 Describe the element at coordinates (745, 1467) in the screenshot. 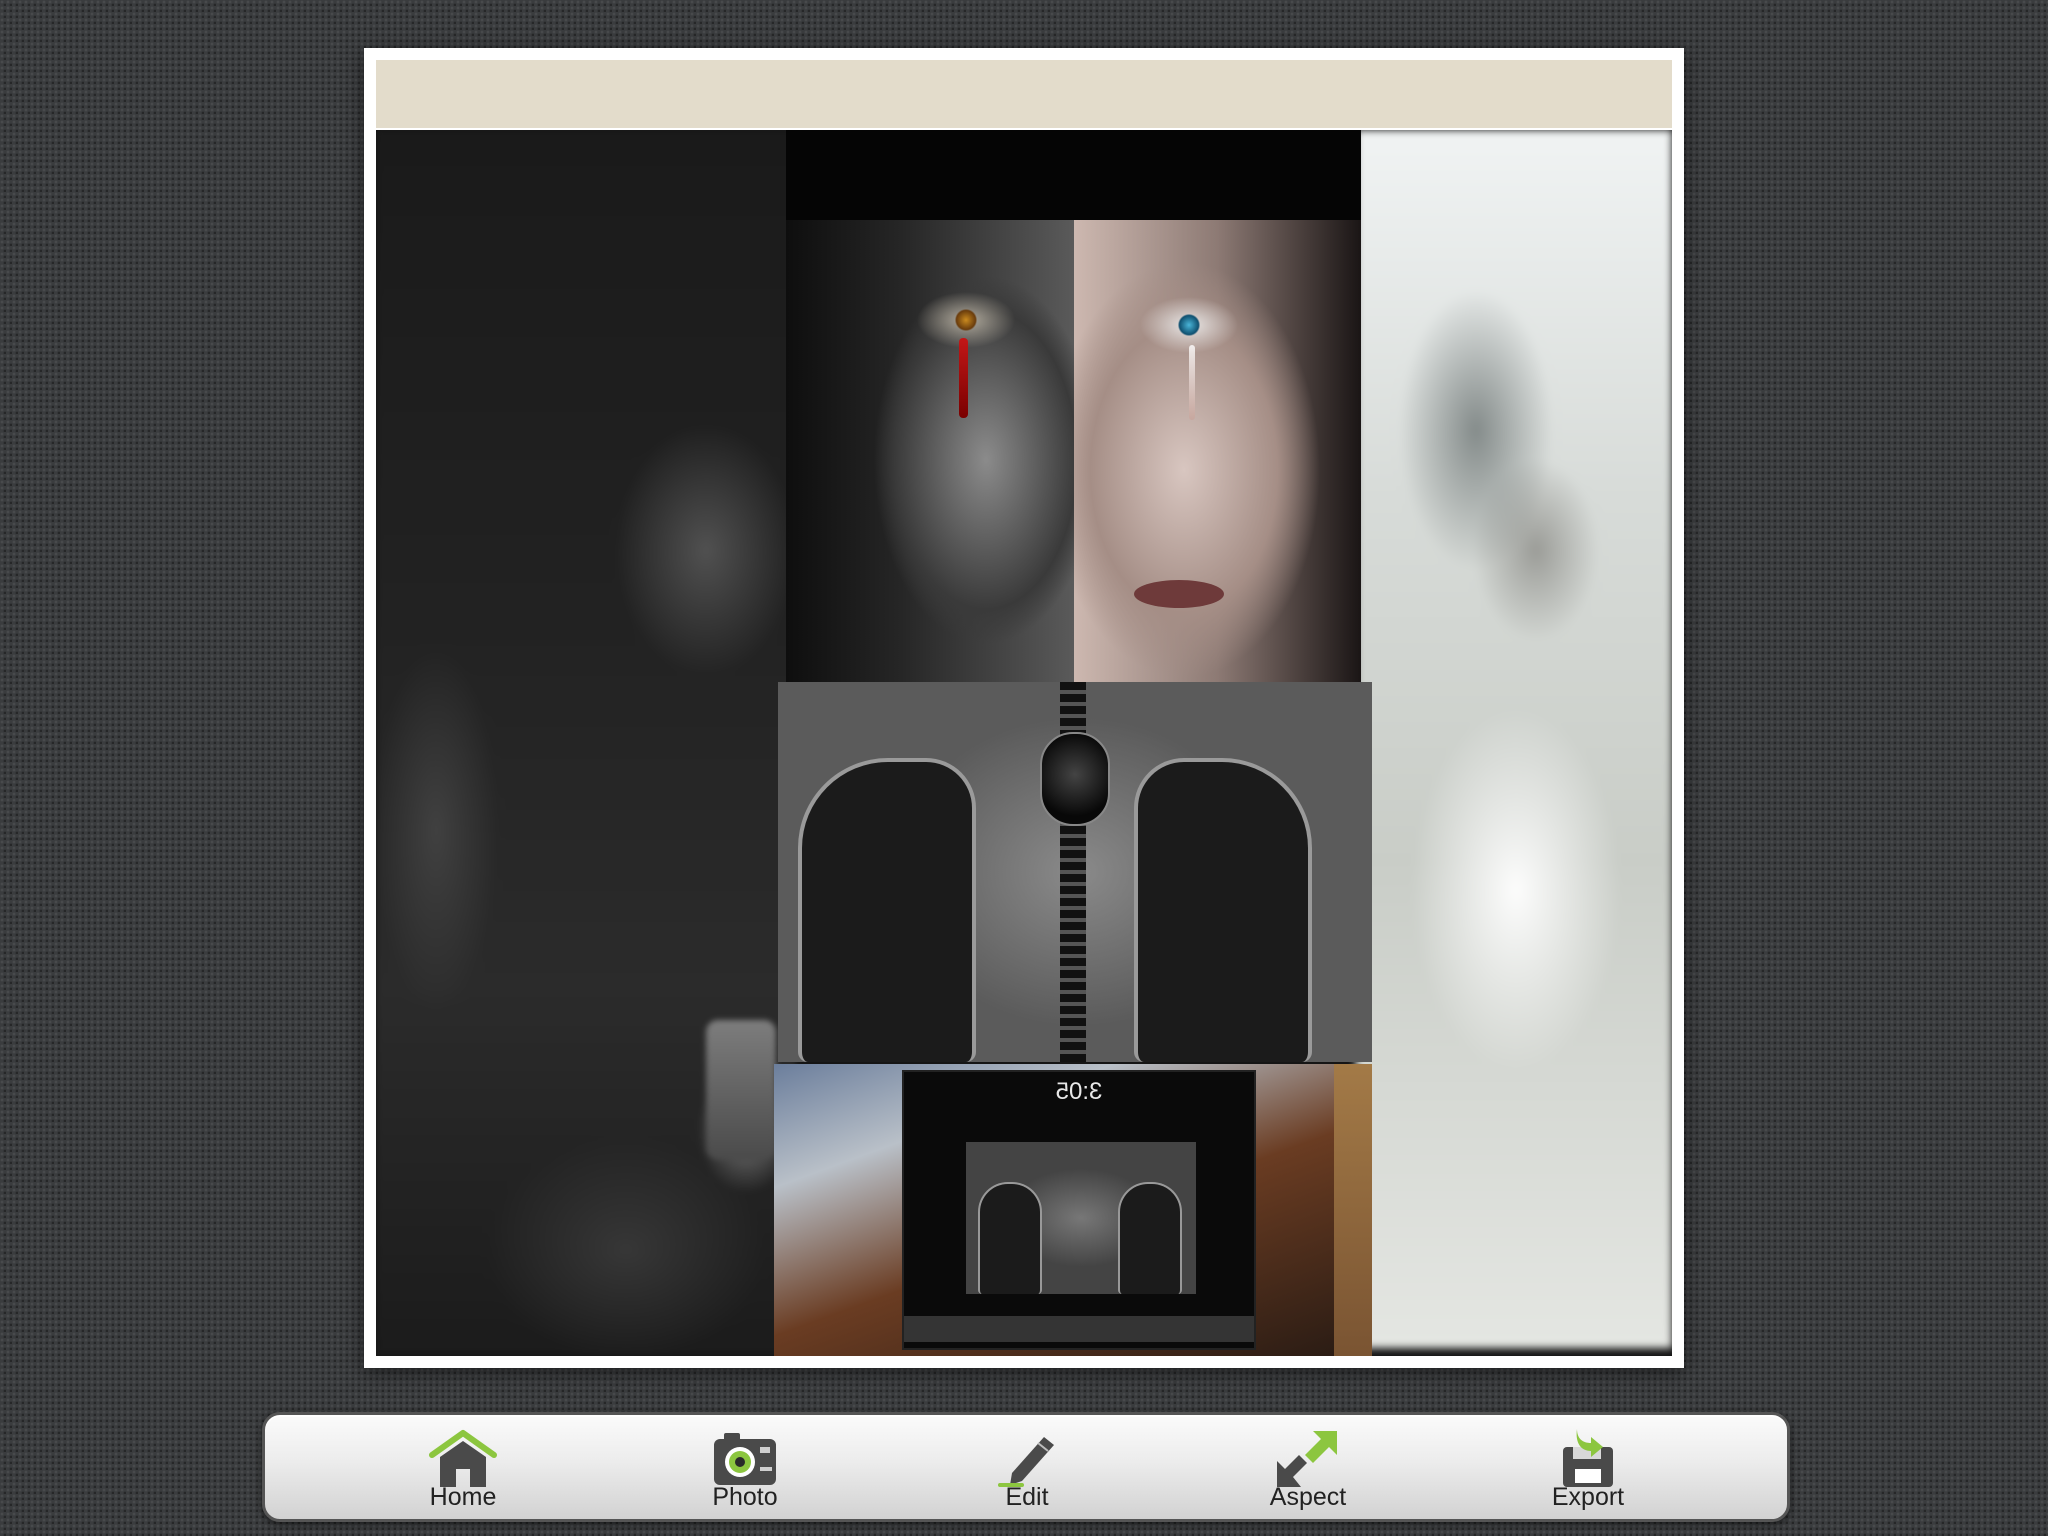

I see `photo-button: Photo` at that location.